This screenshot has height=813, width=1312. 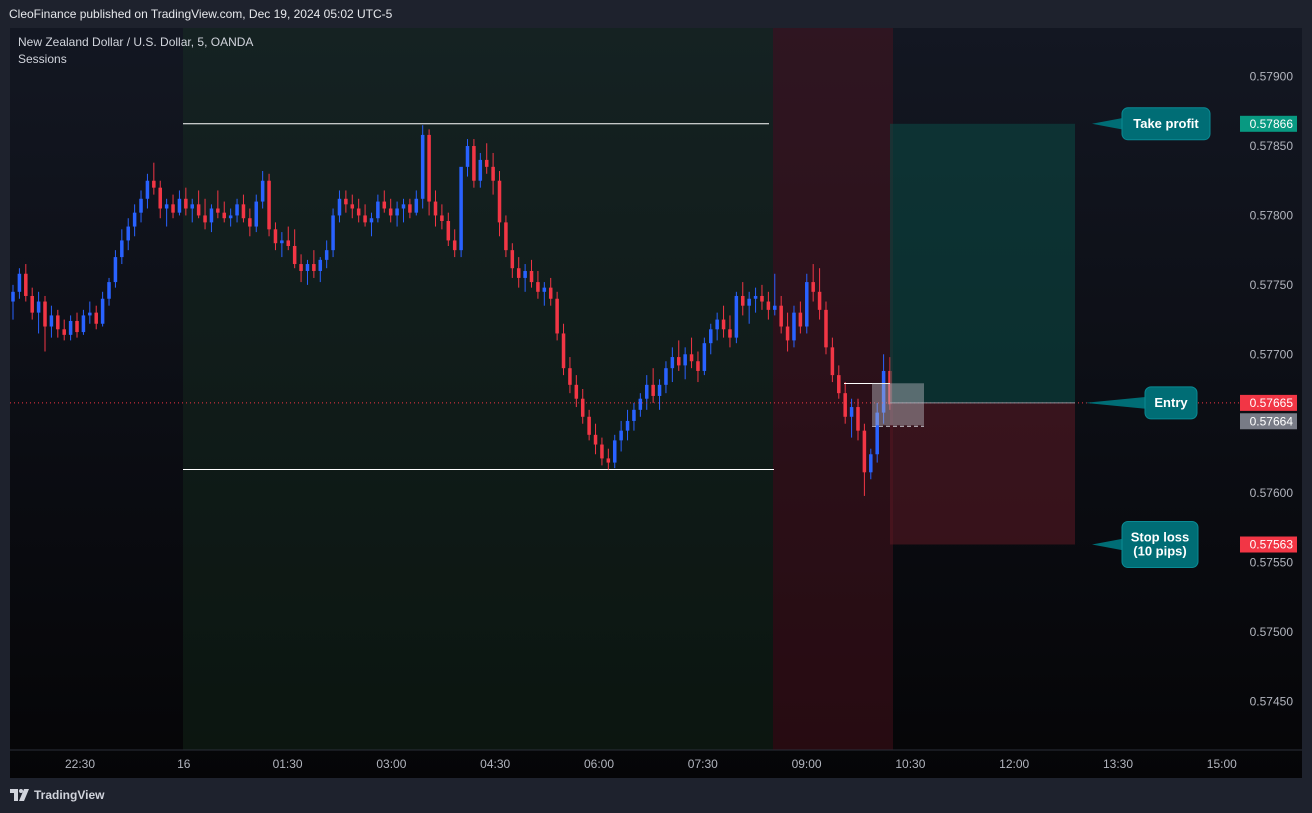 I want to click on price-tag-stop-loss: 0.57563, so click(x=1268, y=544).